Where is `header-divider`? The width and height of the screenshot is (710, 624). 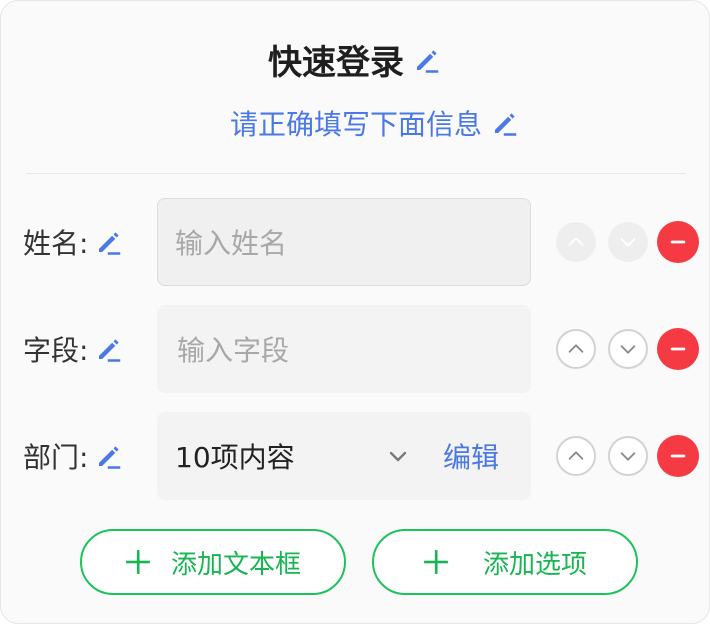 header-divider is located at coordinates (356, 173).